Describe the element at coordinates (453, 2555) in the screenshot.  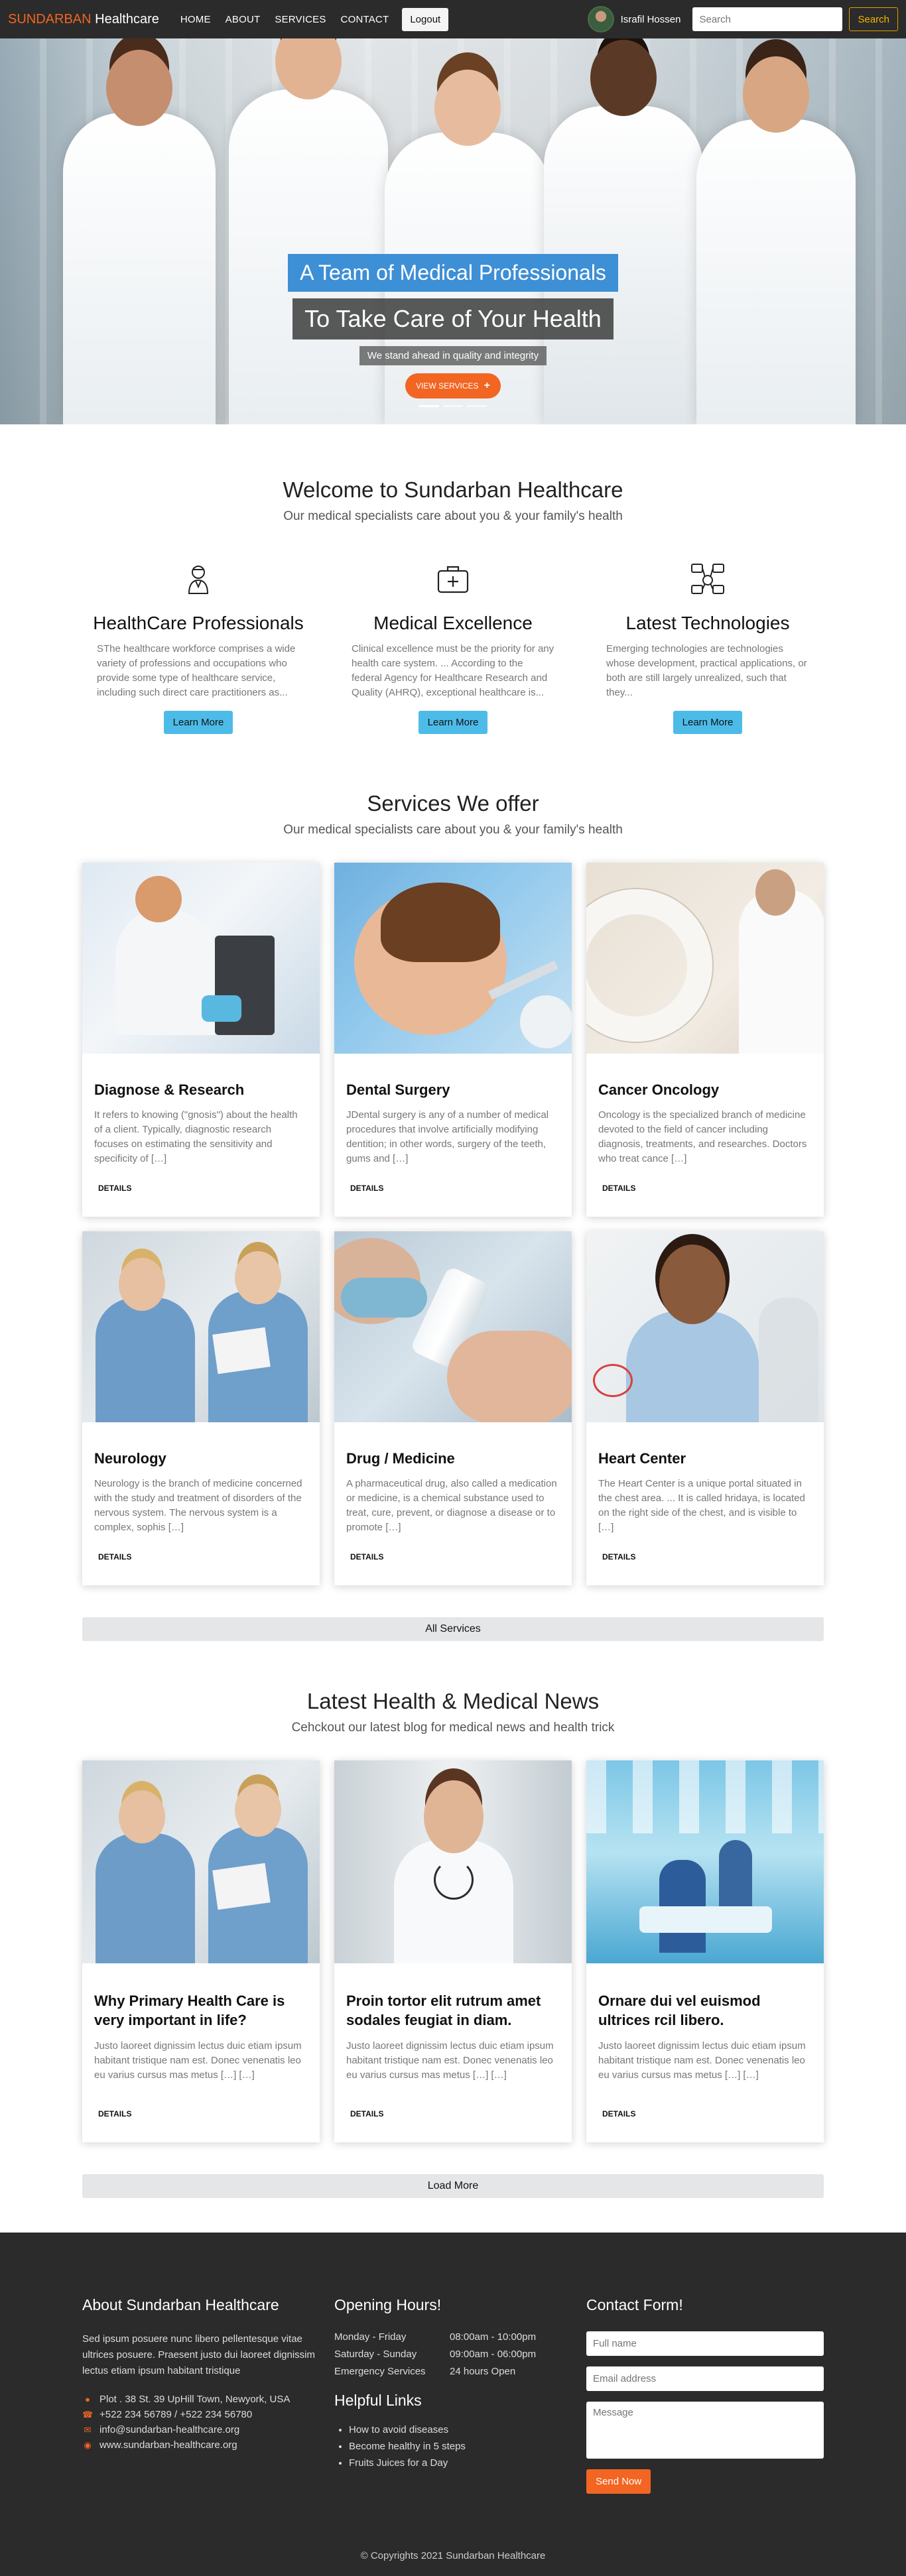
I see `copyright: © Copyrights 2021 Sundarban Healthcare` at that location.